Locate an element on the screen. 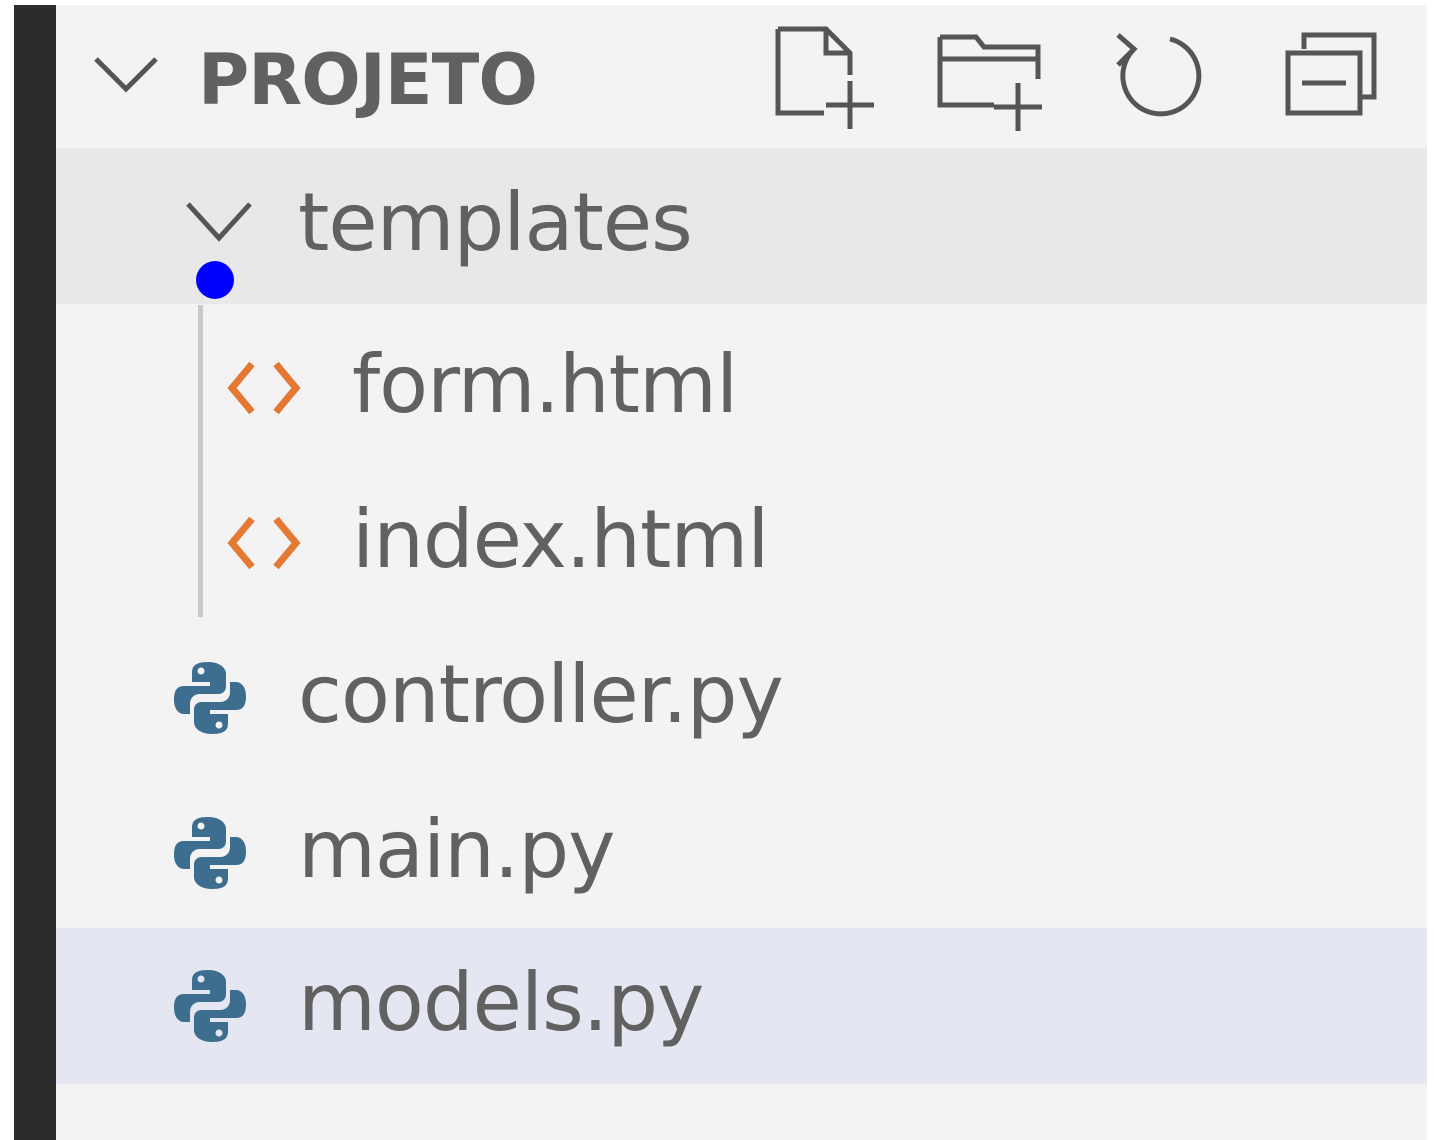 The height and width of the screenshot is (1140, 1435). new-folder-button is located at coordinates (991, 80).